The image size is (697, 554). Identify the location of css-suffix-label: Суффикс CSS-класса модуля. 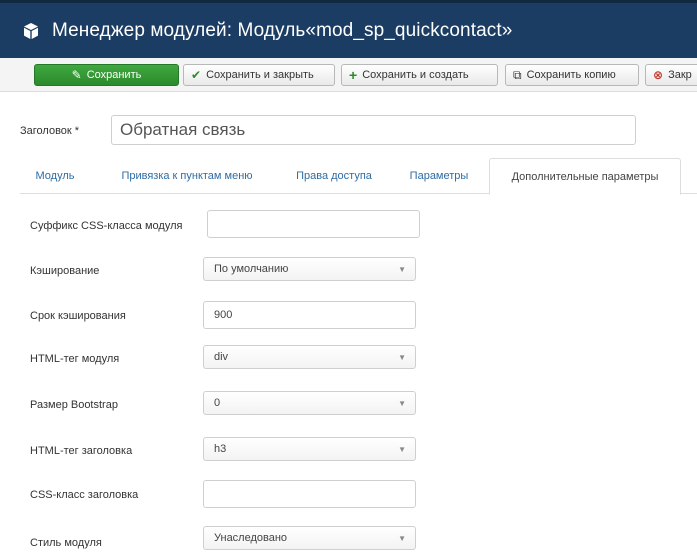
(106, 226).